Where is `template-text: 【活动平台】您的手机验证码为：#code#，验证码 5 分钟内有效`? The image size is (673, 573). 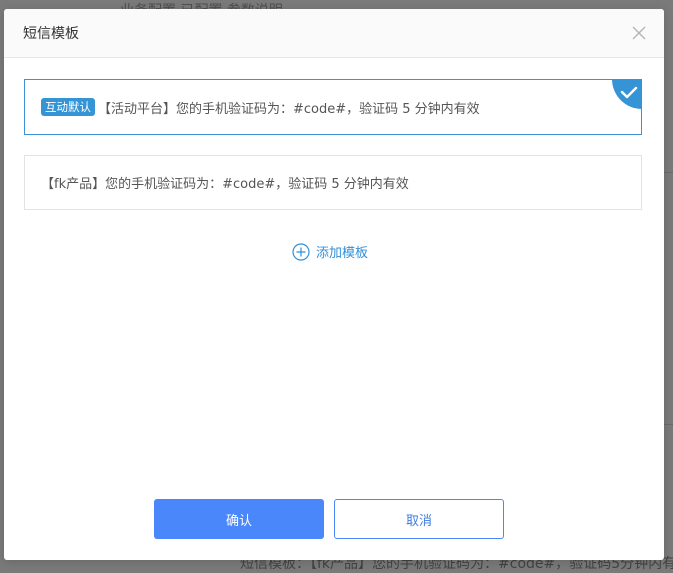 template-text: 【活动平台】您的手机验证码为：#code#，验证码 5 分钟内有效 is located at coordinates (289, 109).